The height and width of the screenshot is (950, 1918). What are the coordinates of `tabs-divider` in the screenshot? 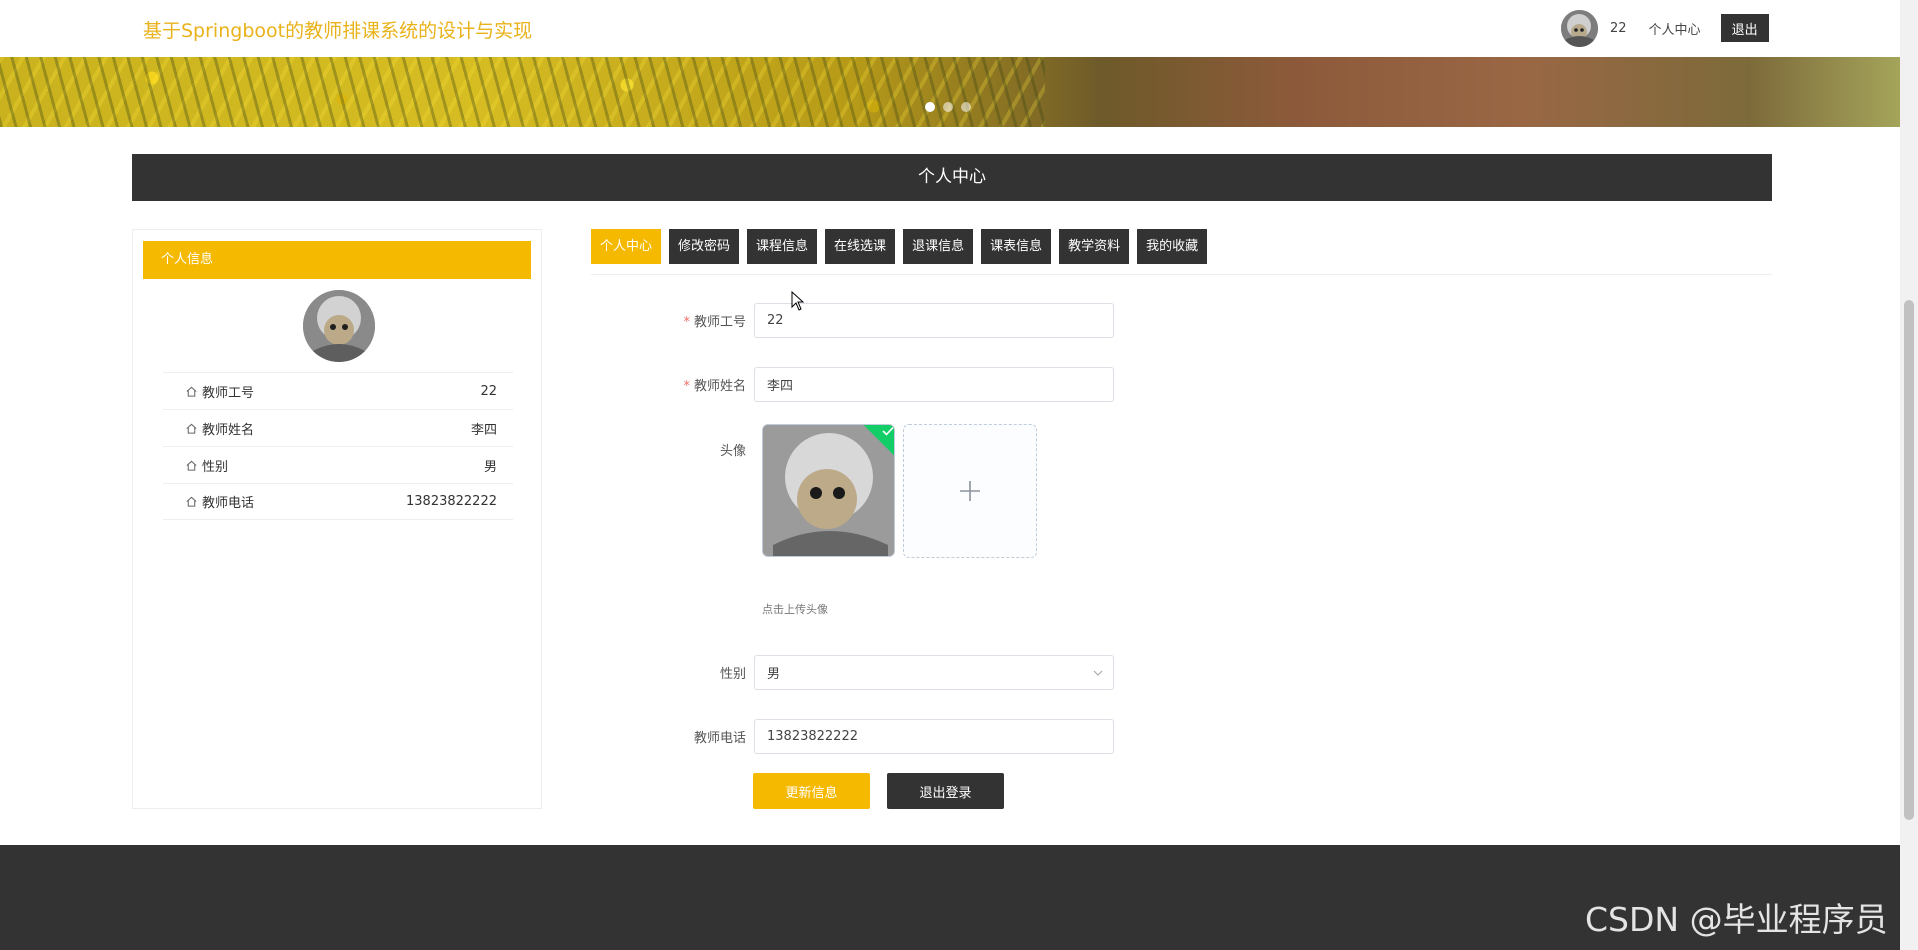 It's located at (1181, 274).